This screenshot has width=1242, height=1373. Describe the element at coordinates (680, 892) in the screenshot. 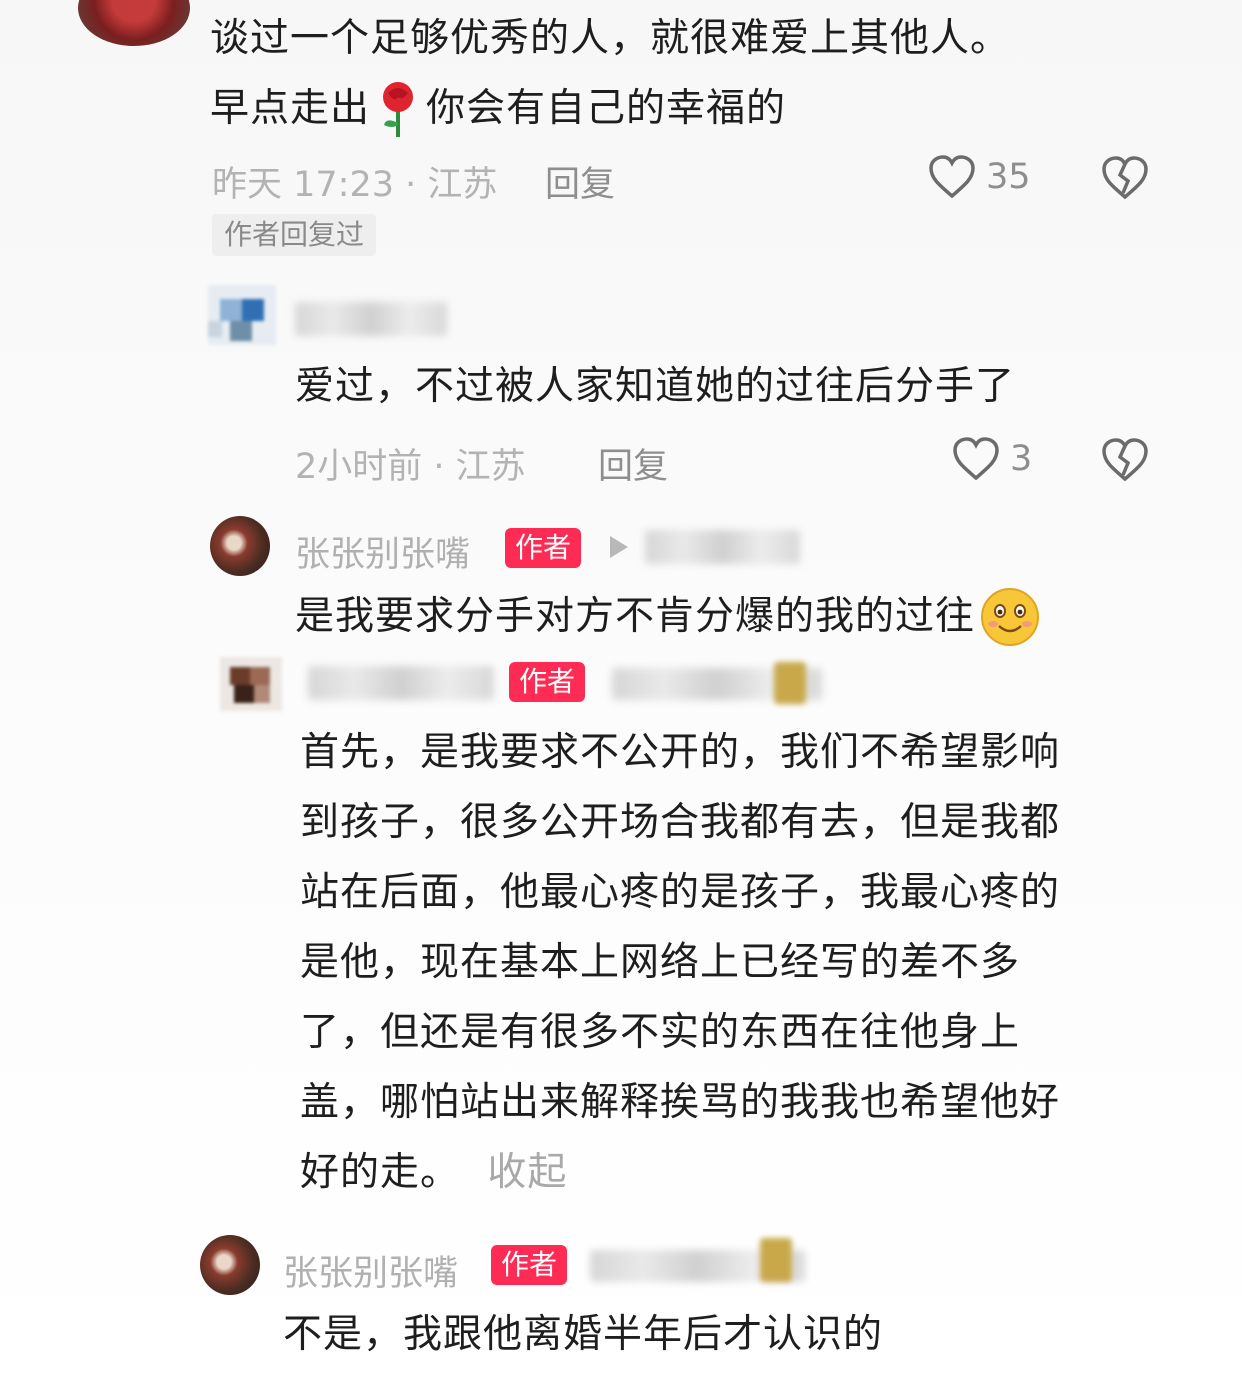

I see `reply-text-line: 站在后面，他最心疼的是孩子，我最心疼的` at that location.